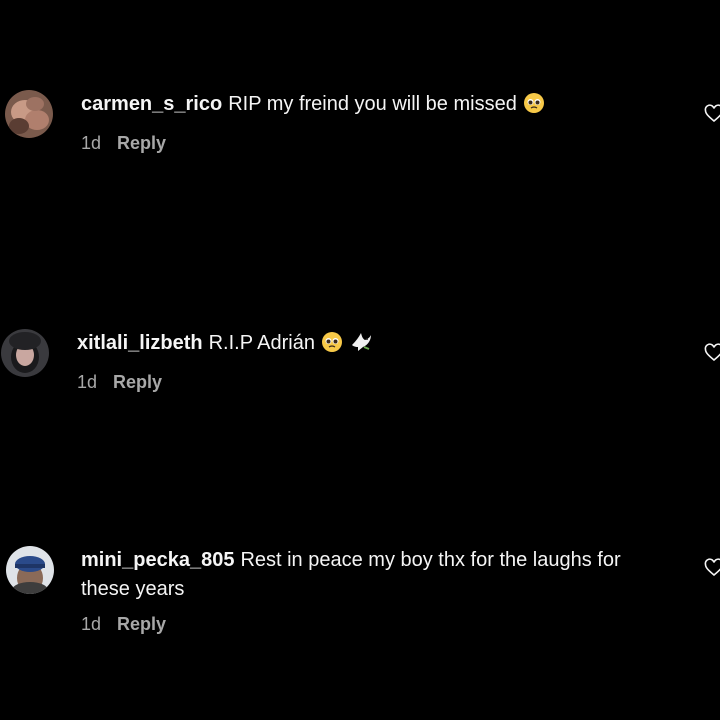 The height and width of the screenshot is (720, 720). Describe the element at coordinates (261, 343) in the screenshot. I see `comment-text: R.I.P Adrián` at that location.